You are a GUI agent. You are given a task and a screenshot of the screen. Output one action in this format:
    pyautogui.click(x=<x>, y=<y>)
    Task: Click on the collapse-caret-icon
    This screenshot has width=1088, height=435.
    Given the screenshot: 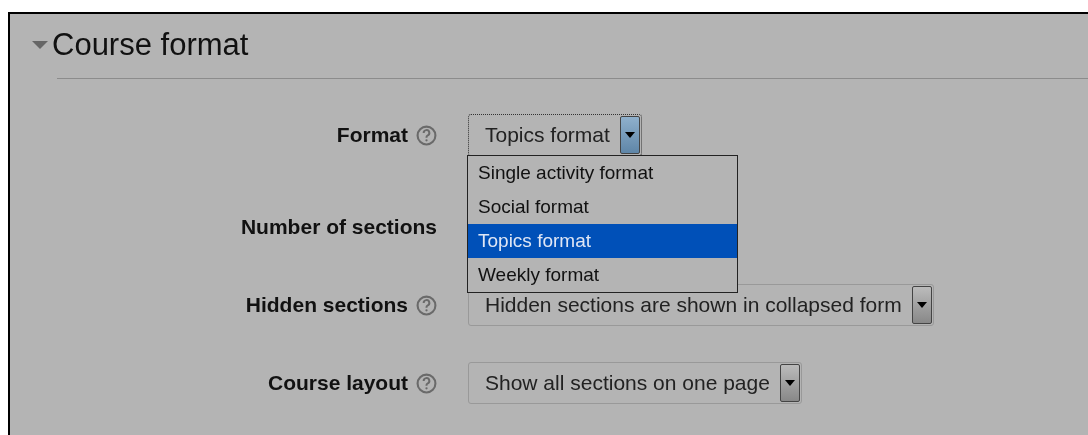 What is the action you would take?
    pyautogui.click(x=40, y=45)
    